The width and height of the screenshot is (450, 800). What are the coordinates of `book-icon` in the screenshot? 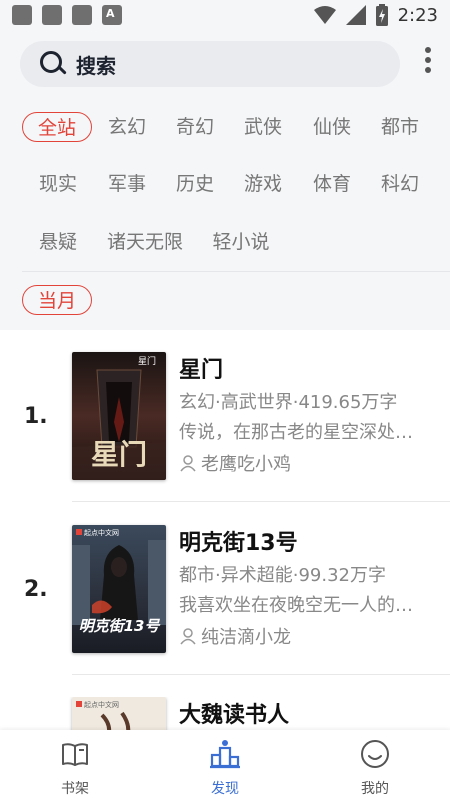 It's located at (75, 754).